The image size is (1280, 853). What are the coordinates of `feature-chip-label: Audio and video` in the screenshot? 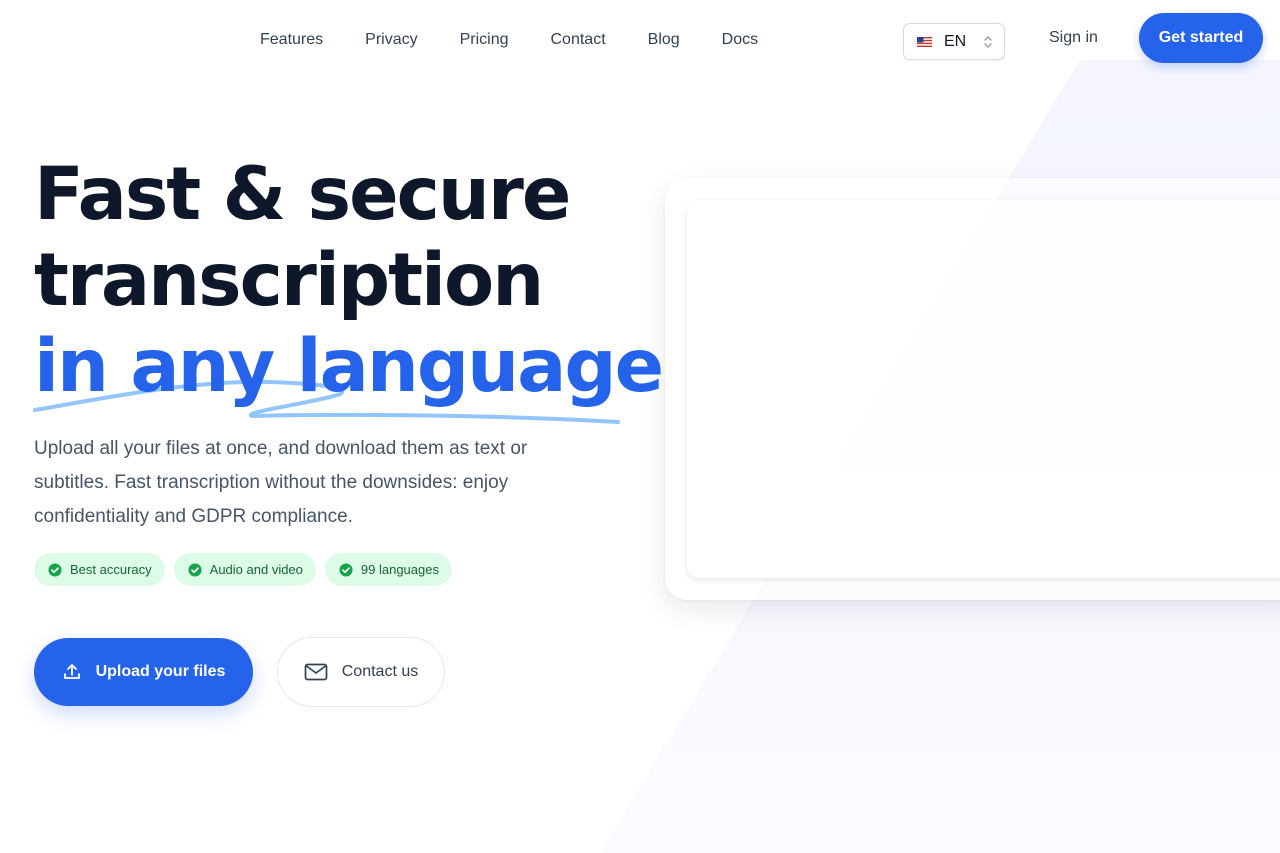 It's located at (256, 569).